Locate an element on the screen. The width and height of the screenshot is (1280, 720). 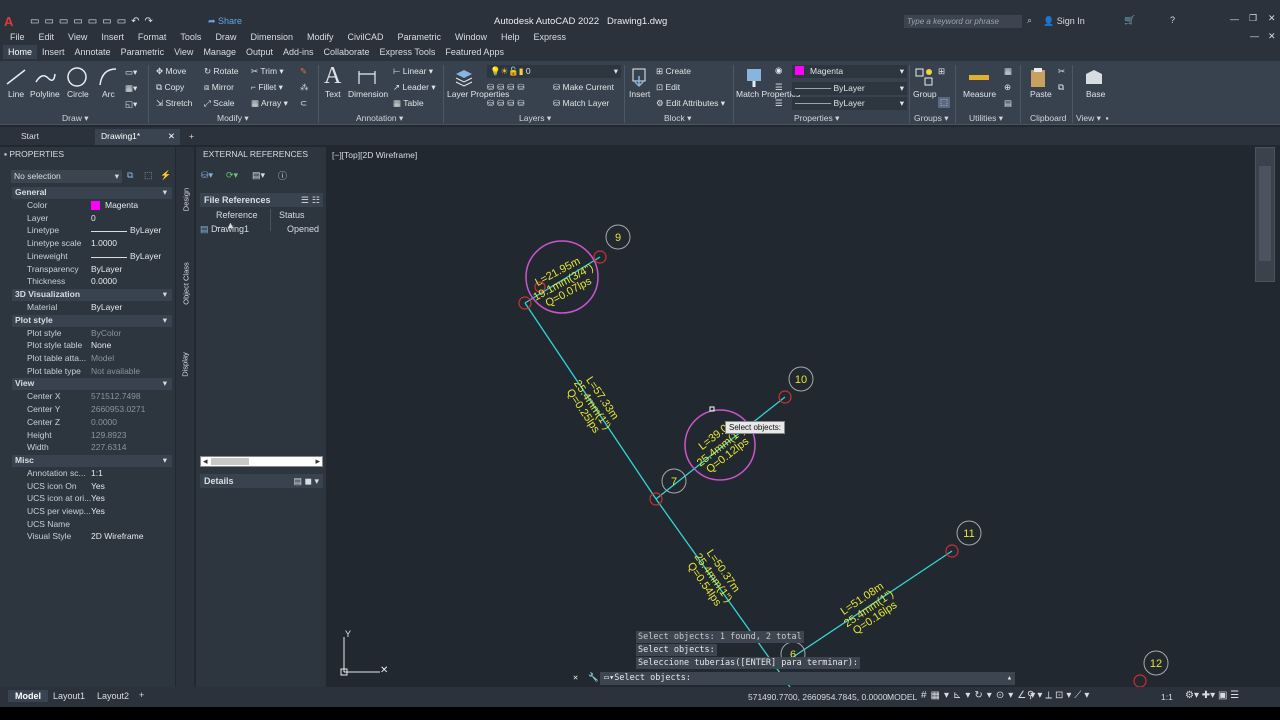
modify-panel-title: Modify ▾ is located at coordinates (233, 118).